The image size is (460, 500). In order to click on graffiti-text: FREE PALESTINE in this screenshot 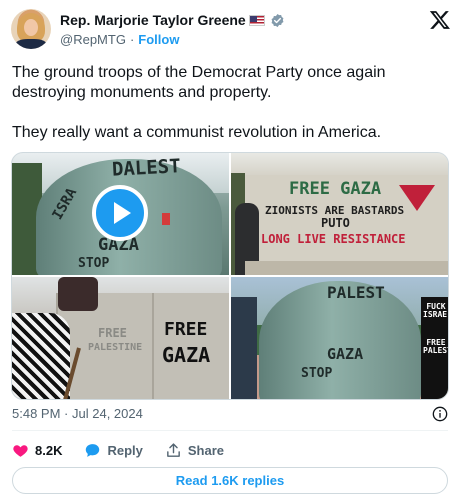, I will do `click(435, 346)`.